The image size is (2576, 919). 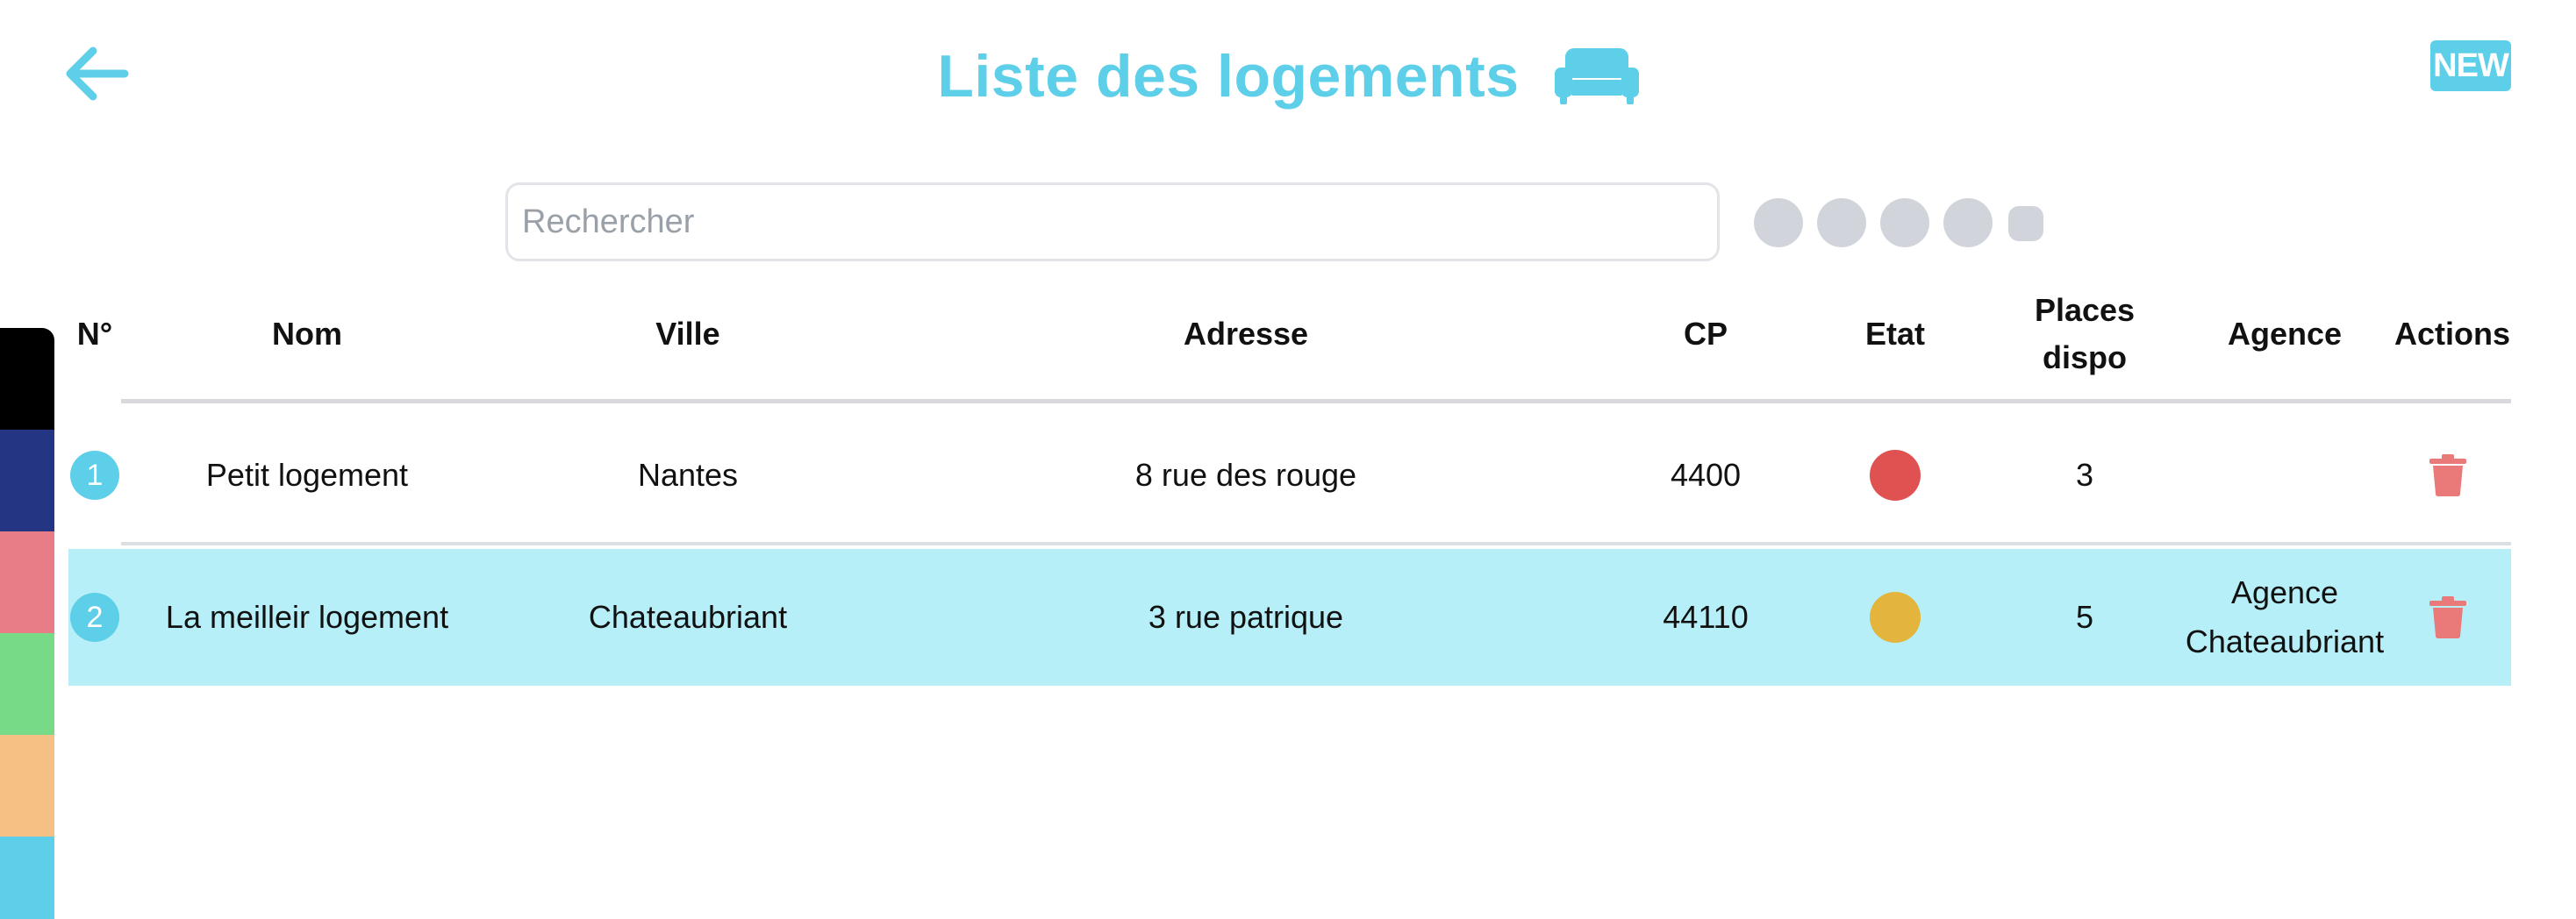 What do you see at coordinates (27, 684) in the screenshot?
I see `side-color-green` at bounding box center [27, 684].